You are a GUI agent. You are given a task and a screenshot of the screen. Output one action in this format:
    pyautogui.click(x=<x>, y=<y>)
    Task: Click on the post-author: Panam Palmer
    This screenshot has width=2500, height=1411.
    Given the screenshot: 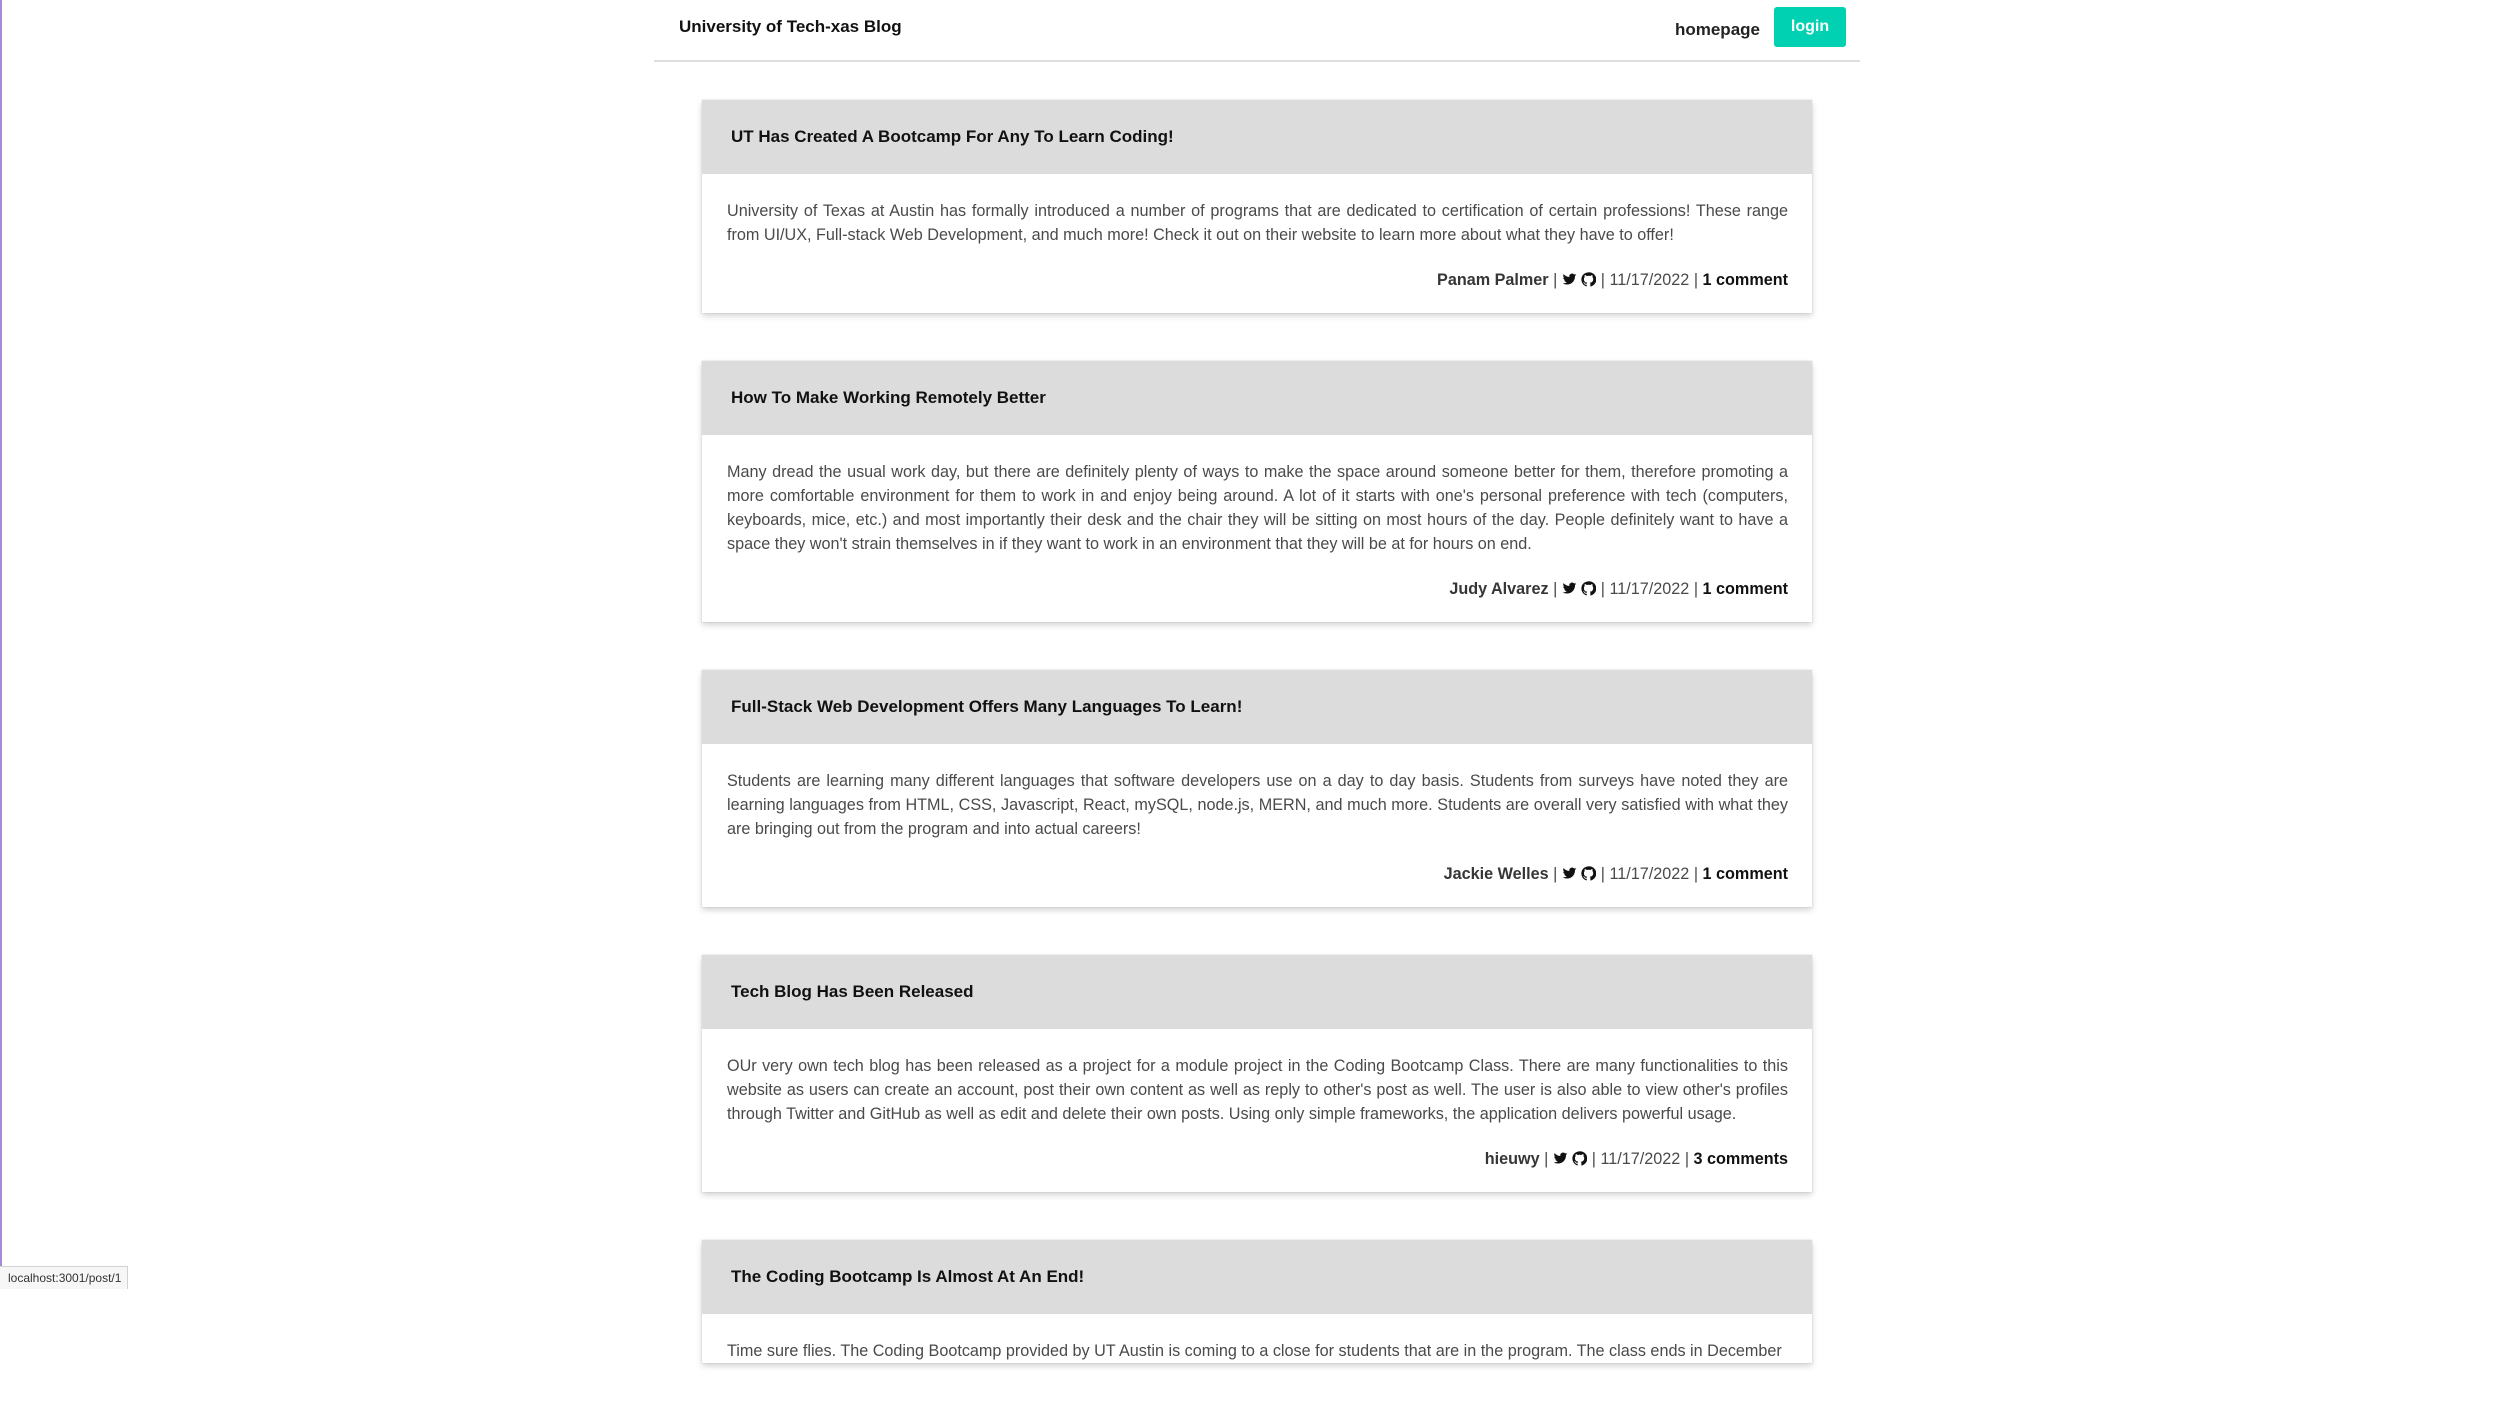 What is the action you would take?
    pyautogui.click(x=1493, y=280)
    